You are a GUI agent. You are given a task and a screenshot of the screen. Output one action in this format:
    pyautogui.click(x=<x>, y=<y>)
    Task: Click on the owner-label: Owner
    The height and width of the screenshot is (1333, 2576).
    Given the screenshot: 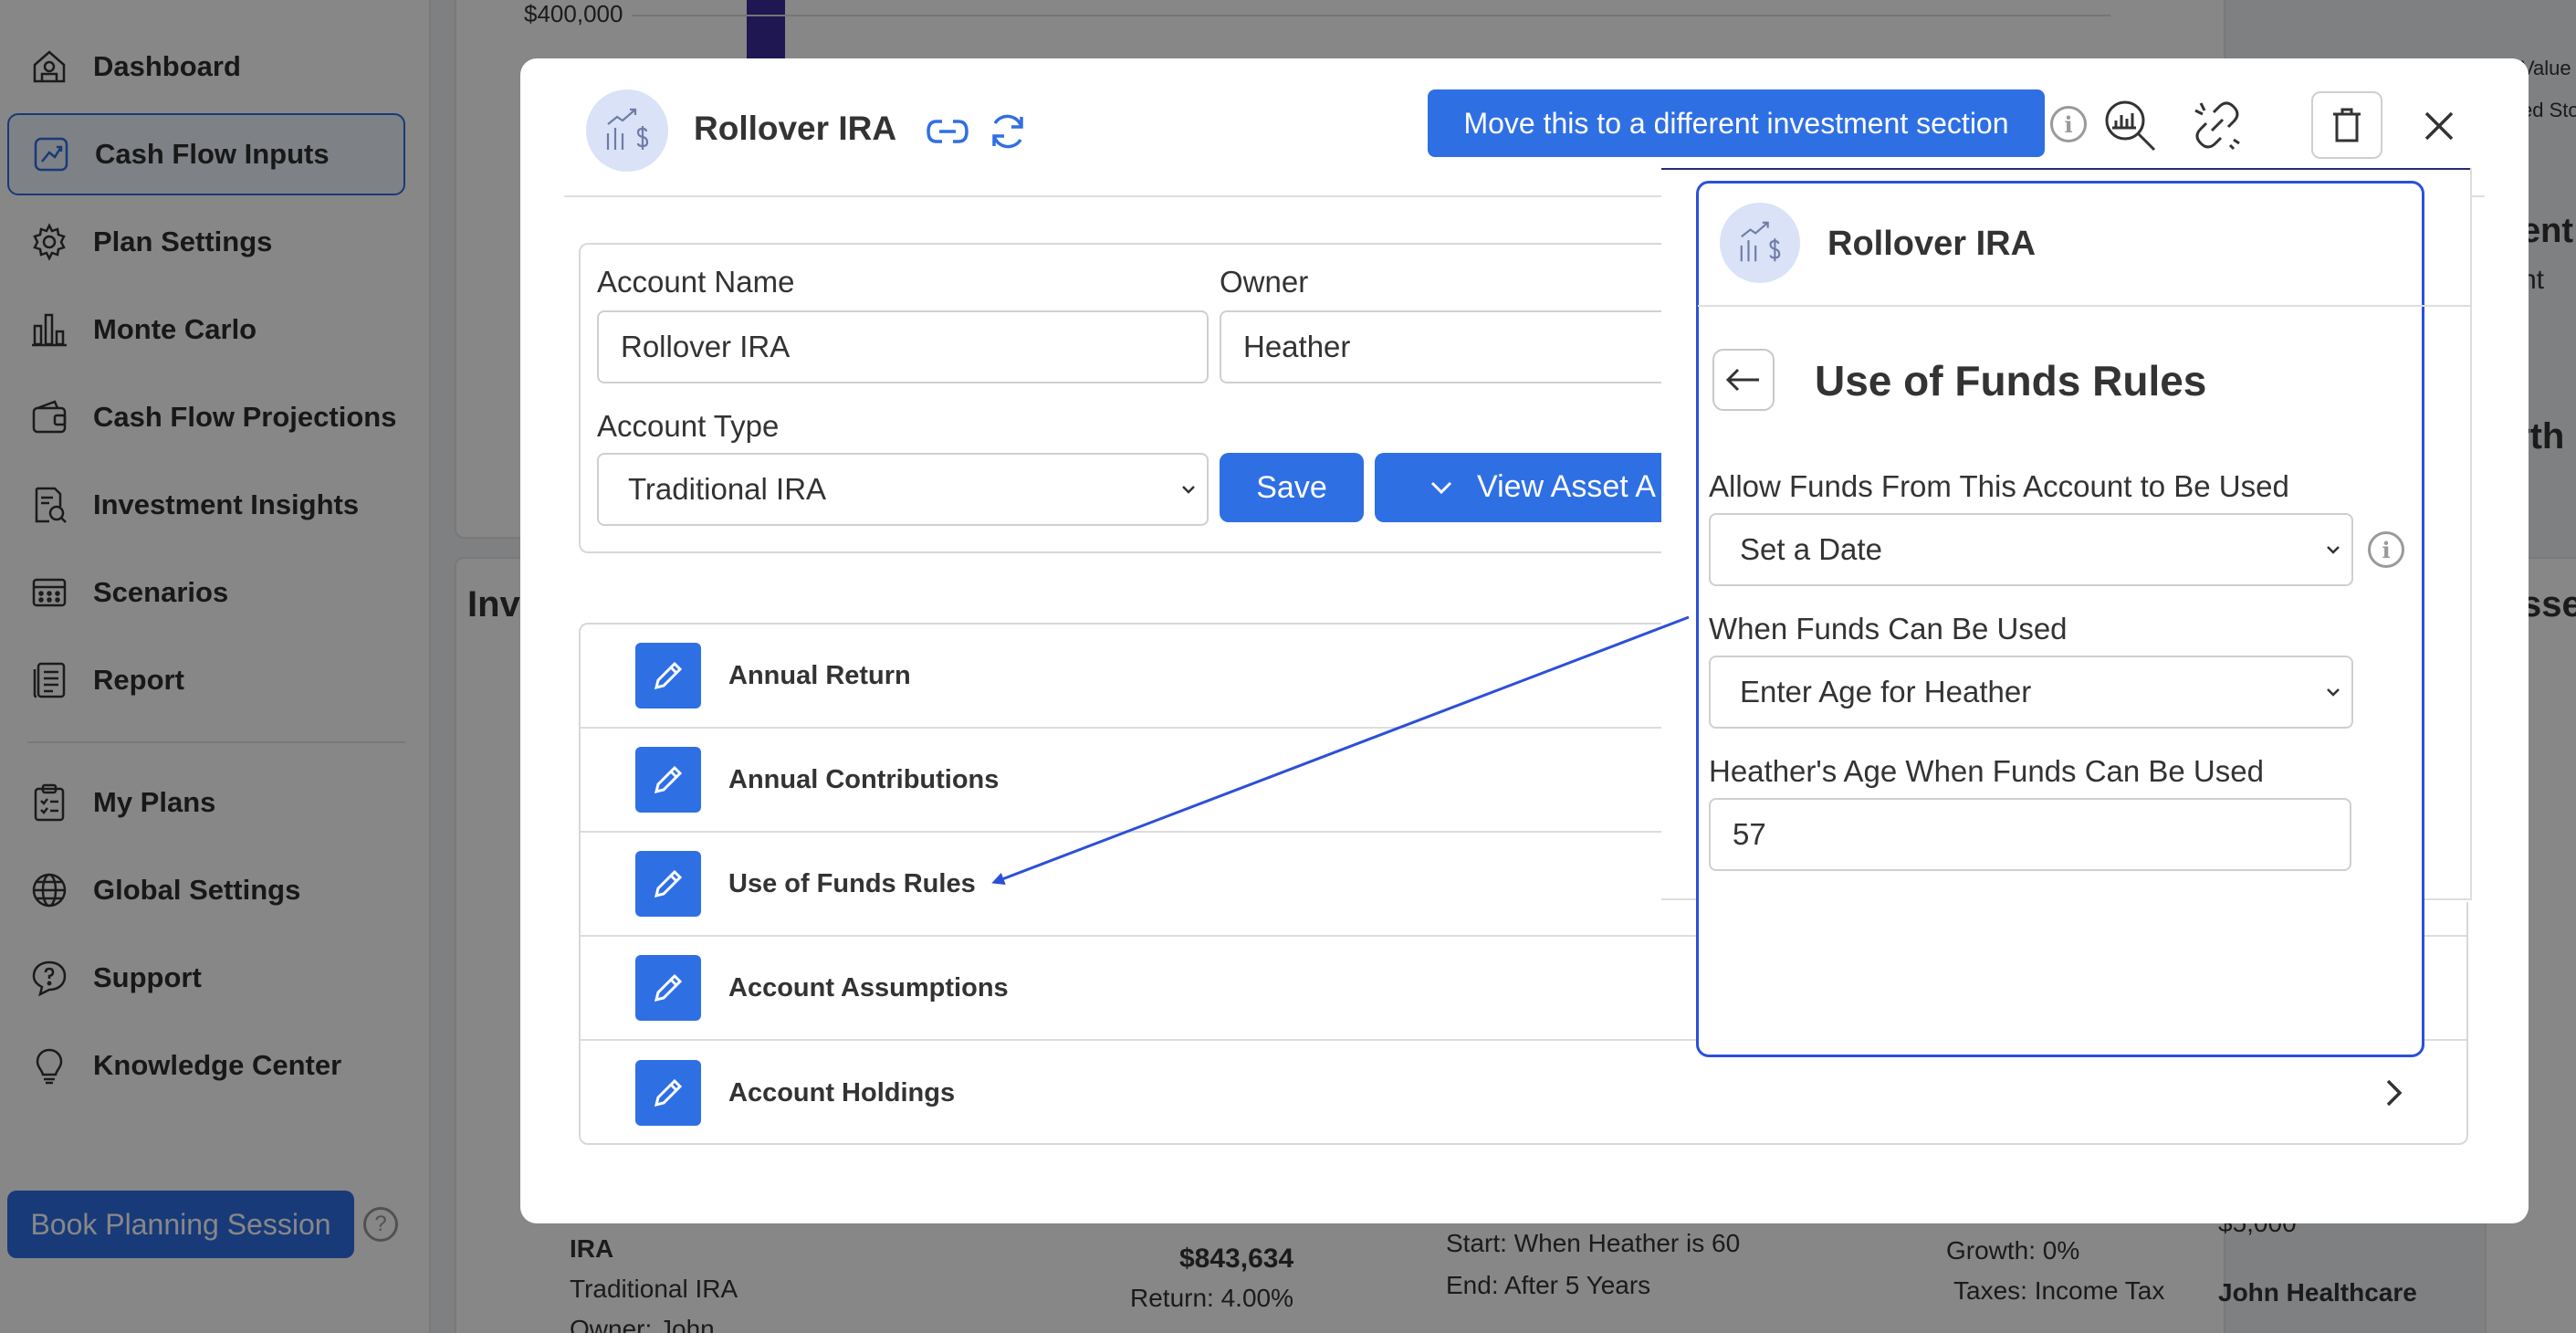 What is the action you would take?
    pyautogui.click(x=1264, y=282)
    